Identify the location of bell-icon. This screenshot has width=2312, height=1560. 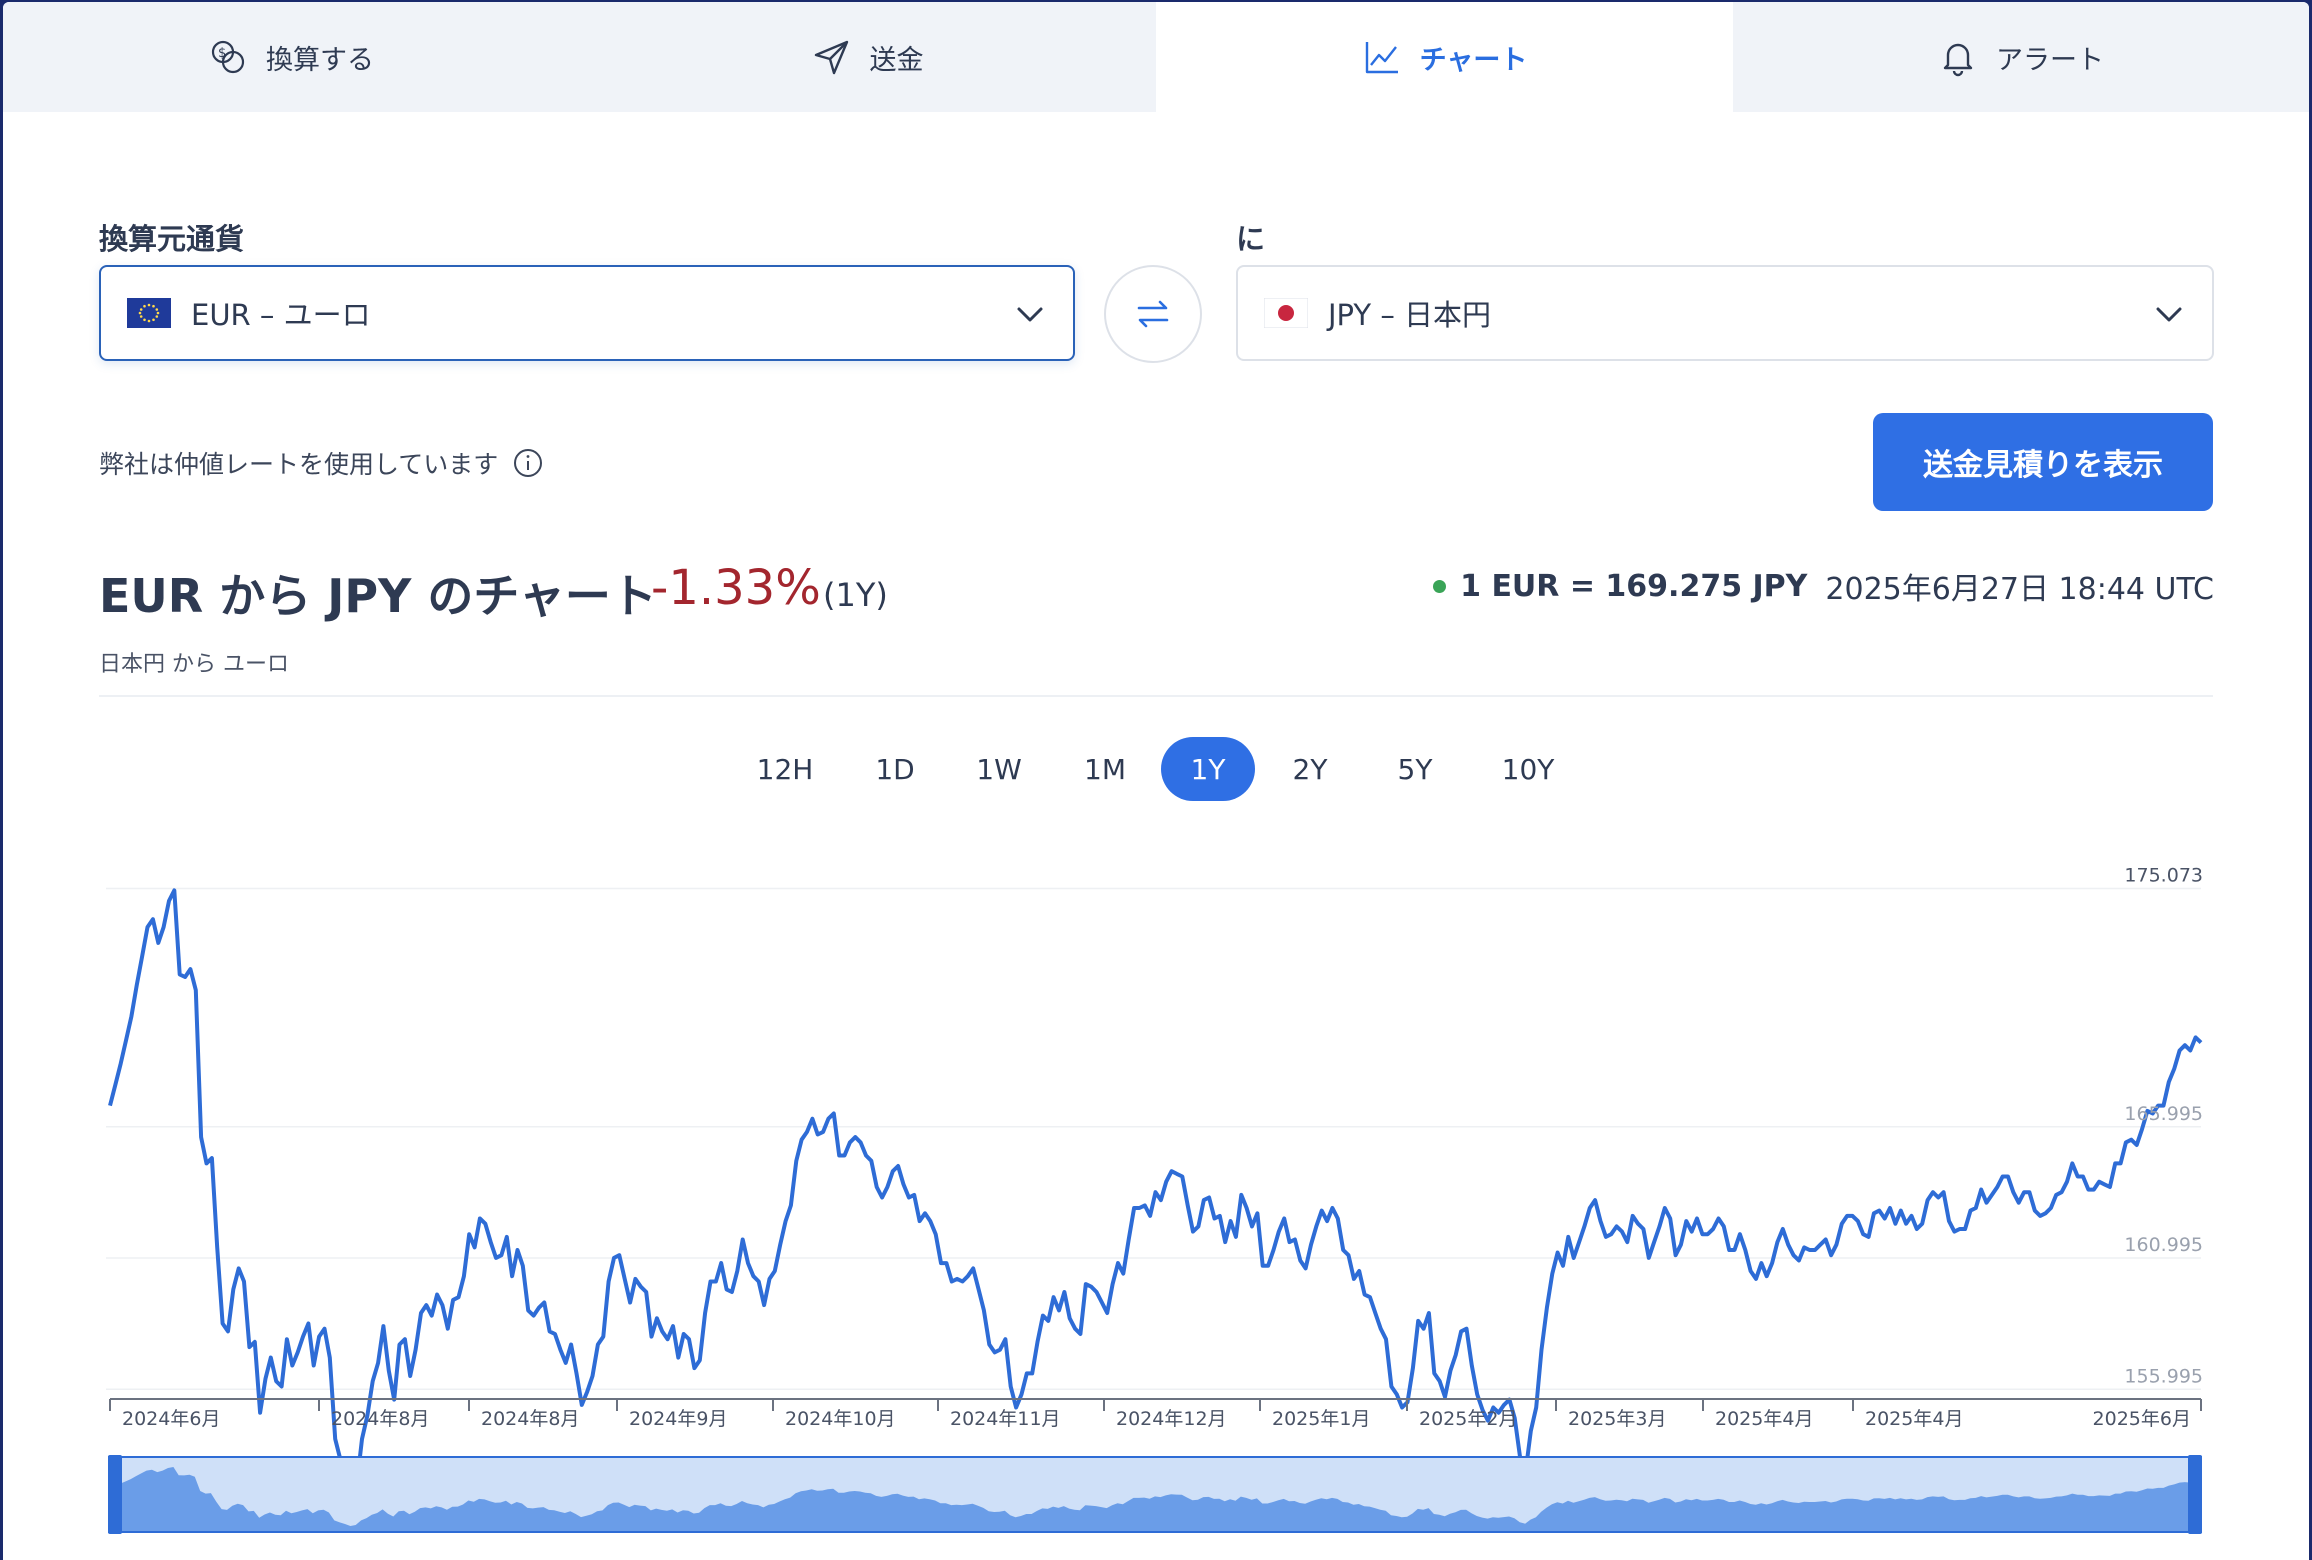
(1958, 60).